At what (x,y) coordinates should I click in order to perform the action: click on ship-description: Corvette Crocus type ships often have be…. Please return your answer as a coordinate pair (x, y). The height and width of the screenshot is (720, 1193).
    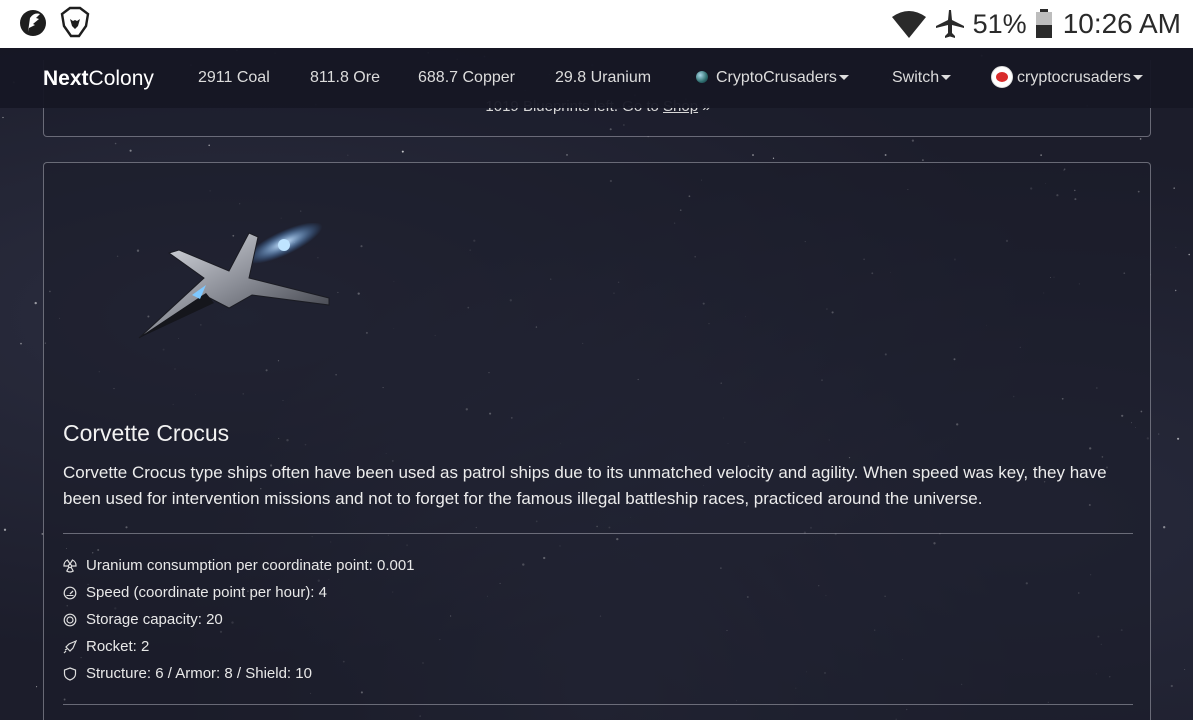
    Looking at the image, I should click on (585, 485).